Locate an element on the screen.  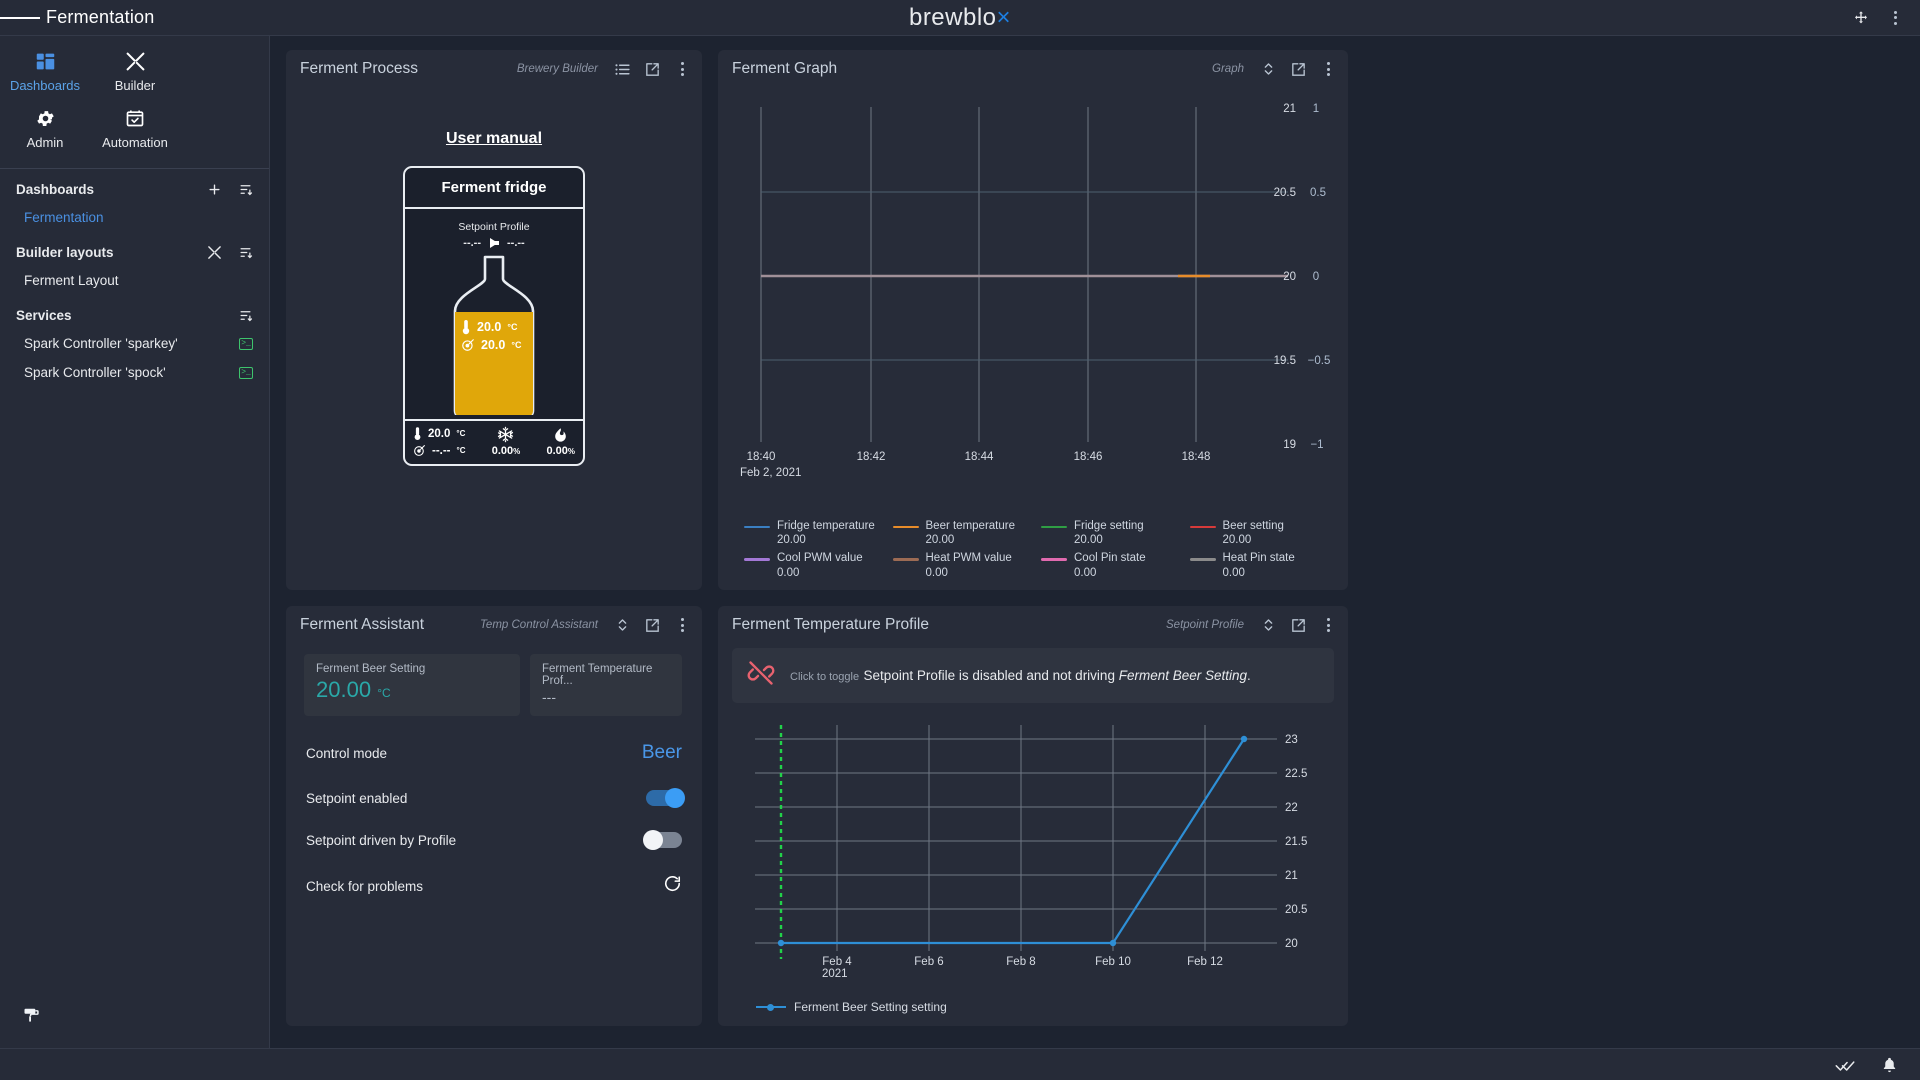
svg-text: 19.5 is located at coordinates (1285, 361).